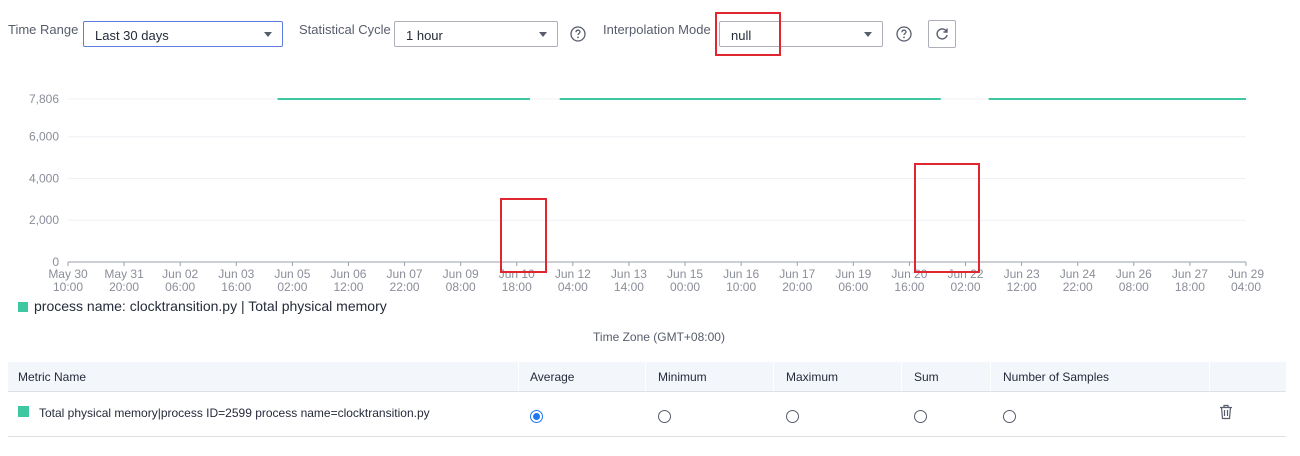 This screenshot has height=456, width=1300. Describe the element at coordinates (183, 34) in the screenshot. I see `time-range-select: Last 30 days` at that location.